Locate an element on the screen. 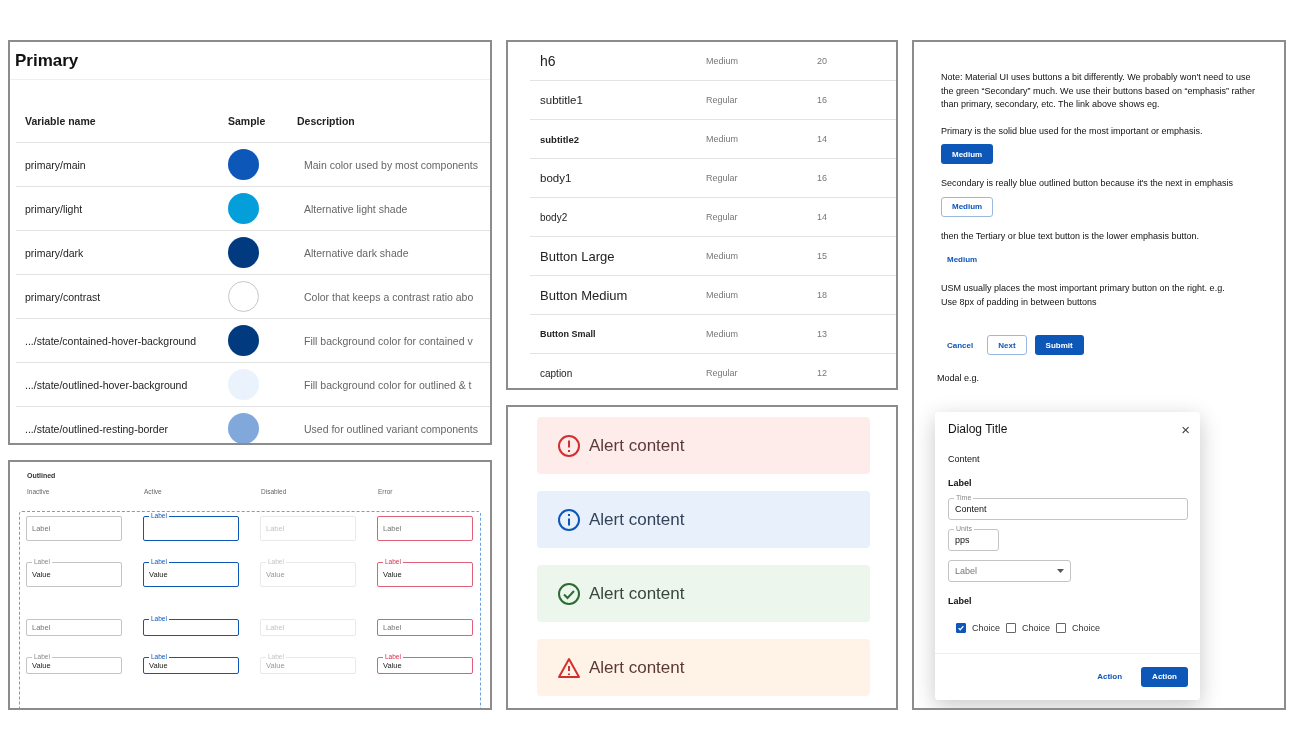 The width and height of the screenshot is (1296, 750). style-name: Button Medium is located at coordinates (584, 295).